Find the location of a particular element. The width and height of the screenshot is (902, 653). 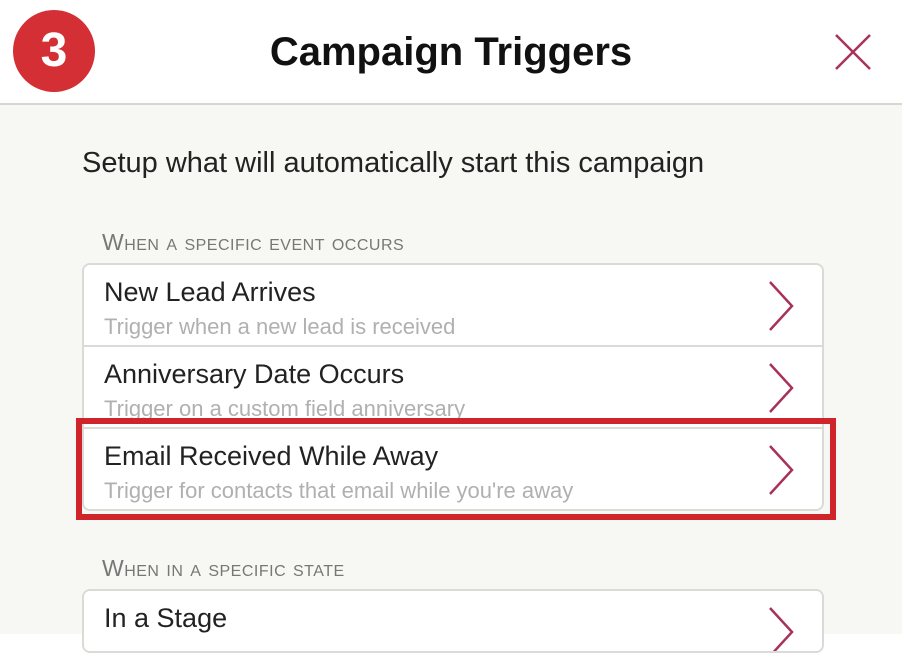

state-trigger-list: In a Stage is located at coordinates (453, 621).